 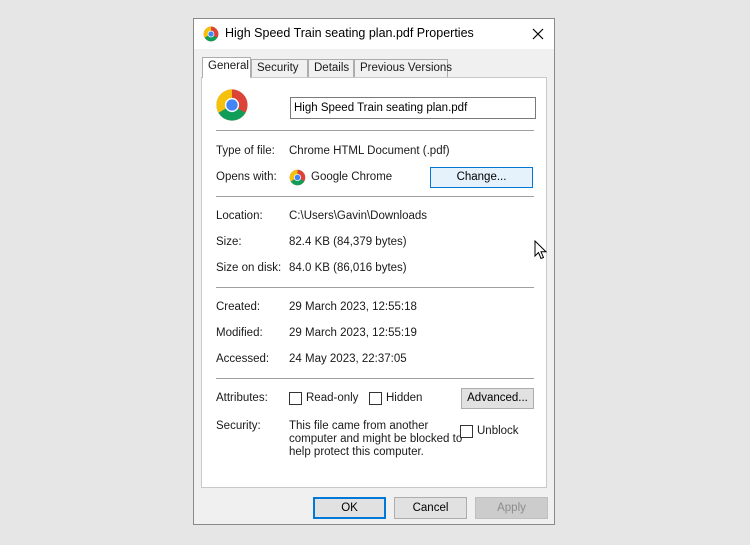 I want to click on mouse-pointer-icon, so click(x=541, y=250).